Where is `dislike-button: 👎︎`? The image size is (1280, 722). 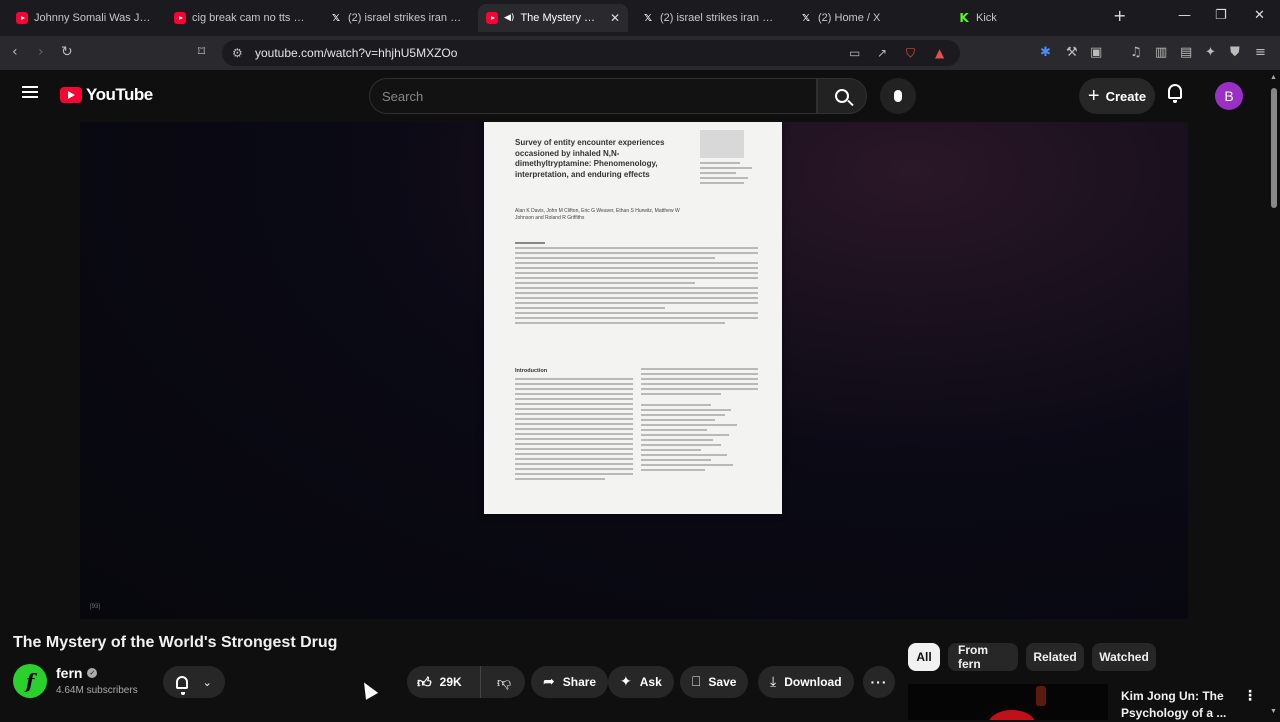 dislike-button: 👎︎ is located at coordinates (504, 682).